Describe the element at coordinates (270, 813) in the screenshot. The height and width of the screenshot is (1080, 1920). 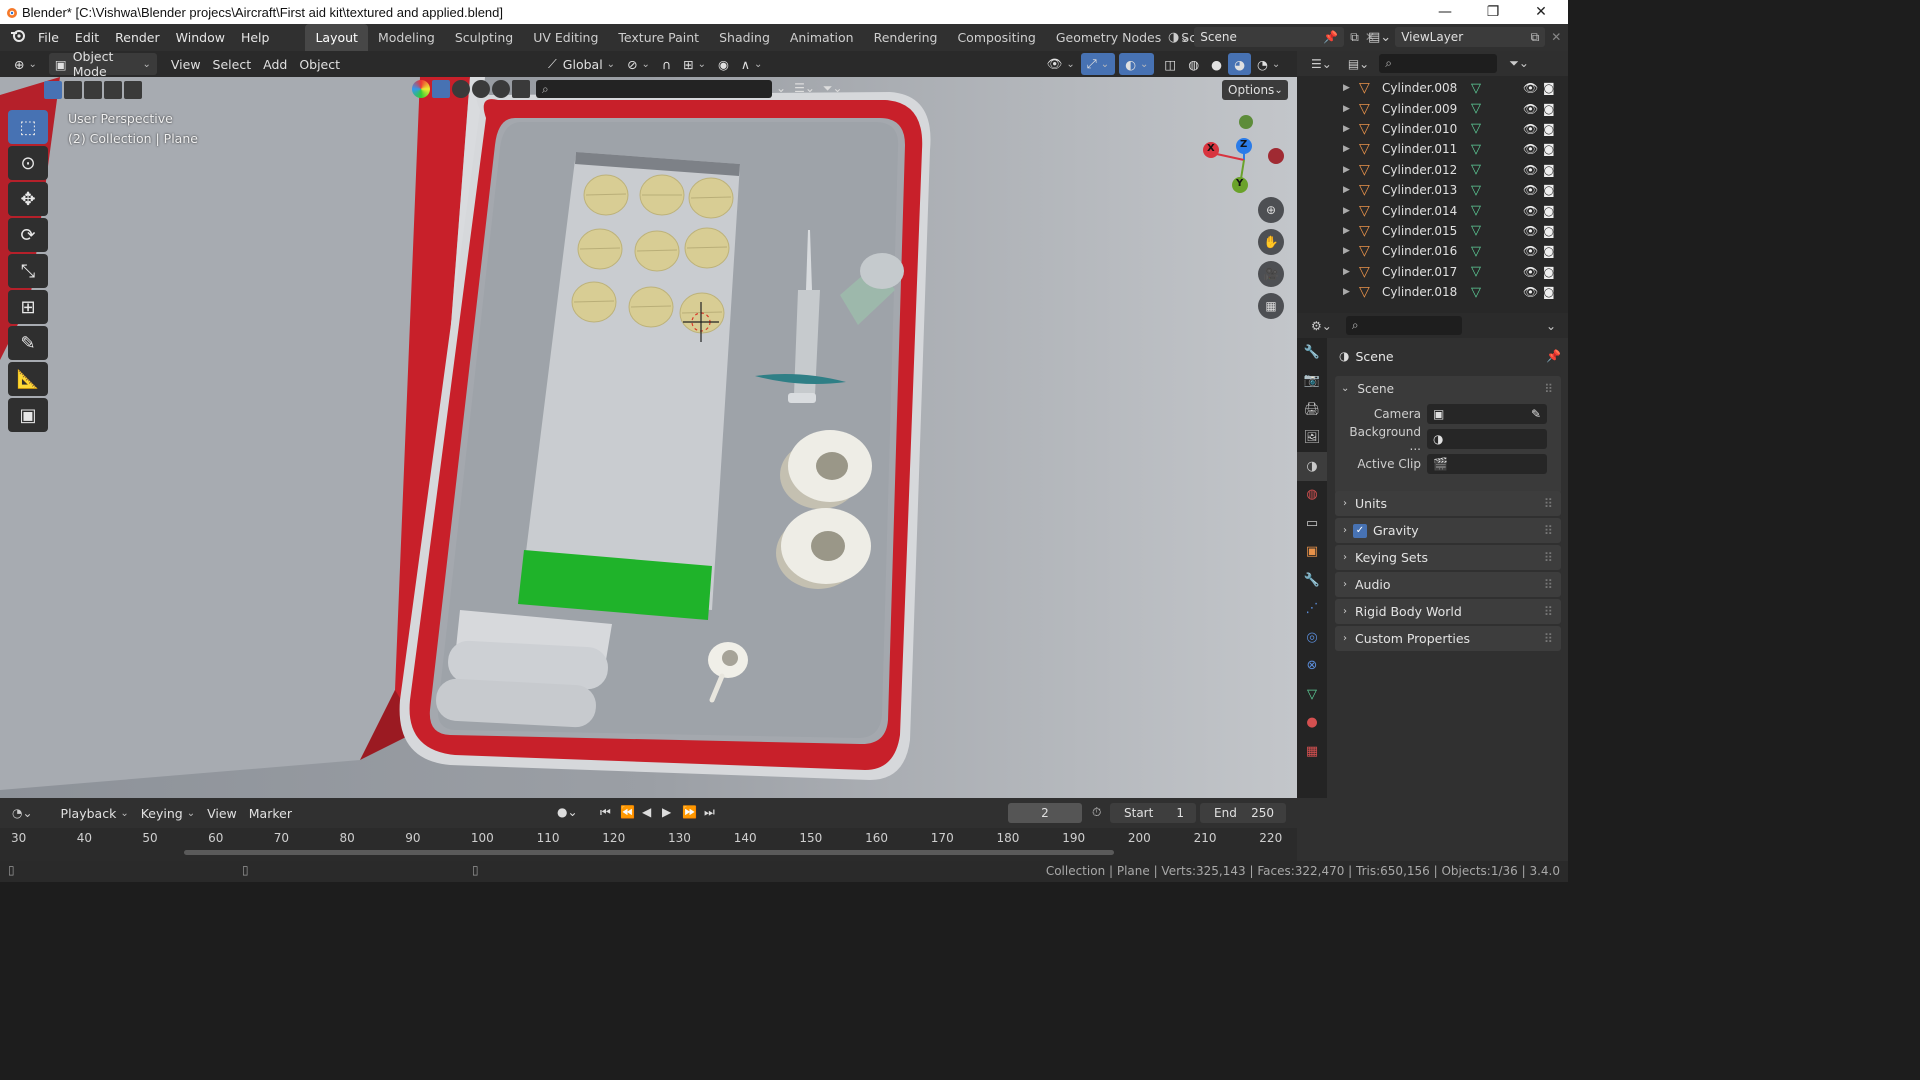
I see `menu-marker: Marker` at that location.